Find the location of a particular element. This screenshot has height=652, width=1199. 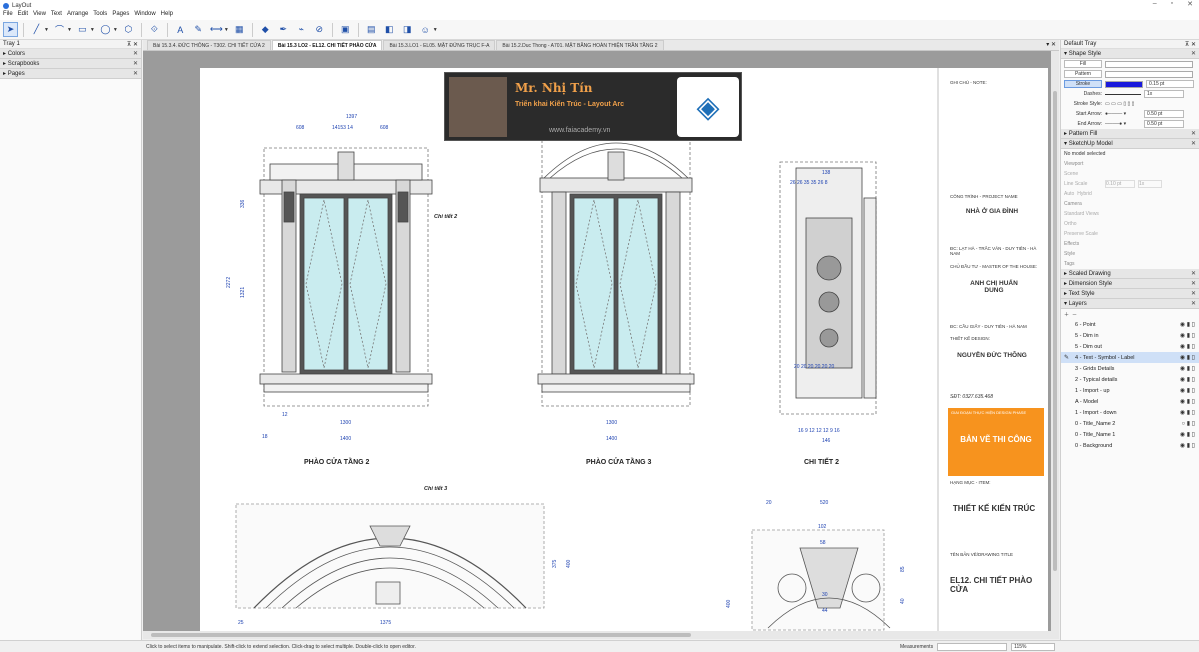

vertical-scrollbar is located at coordinates (1055, 341).